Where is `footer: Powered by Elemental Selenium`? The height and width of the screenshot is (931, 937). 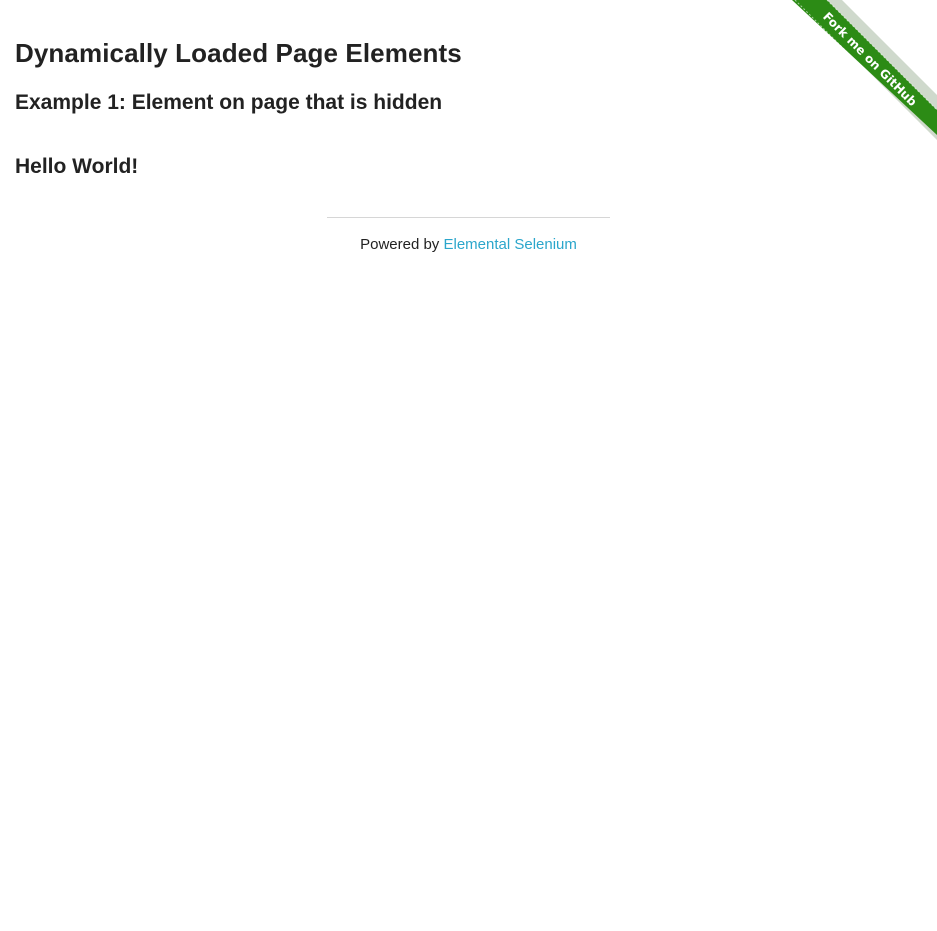
footer: Powered by Elemental Selenium is located at coordinates (468, 235).